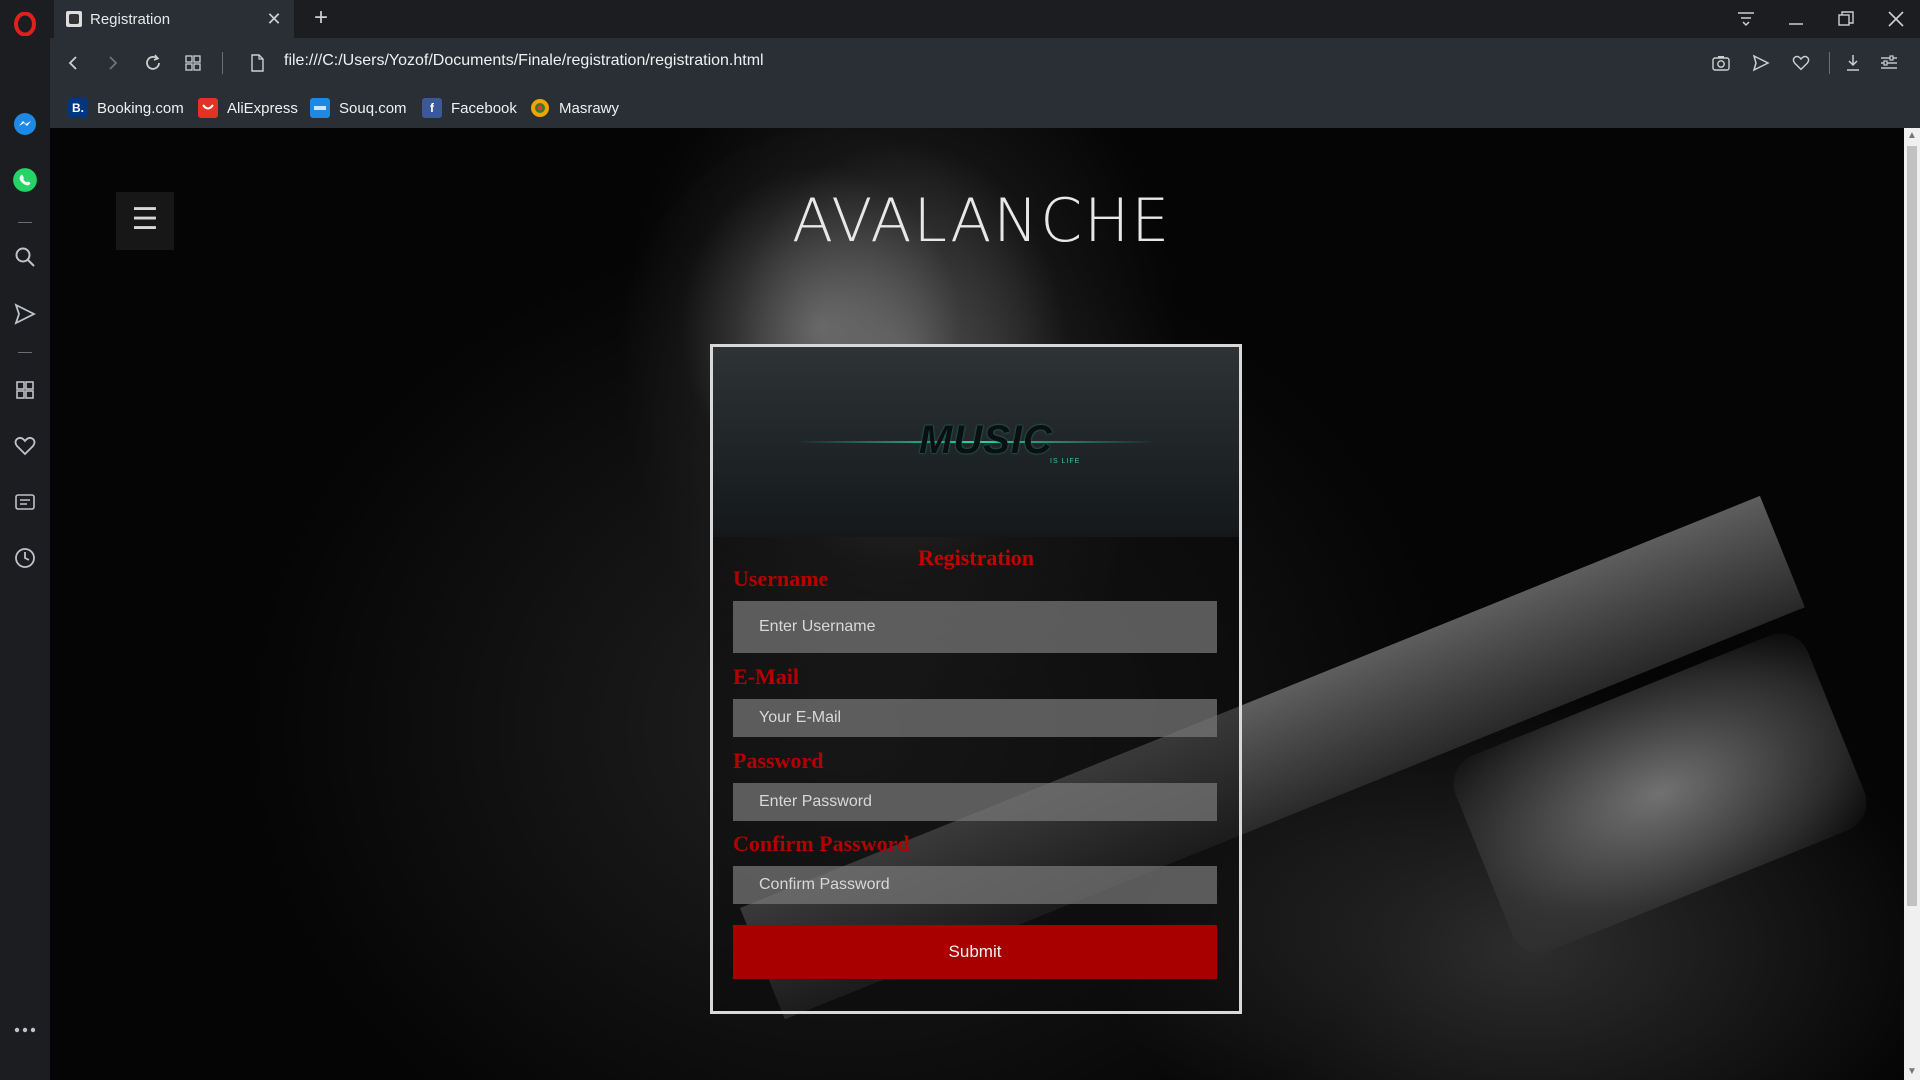  What do you see at coordinates (73, 63) in the screenshot?
I see `back-button` at bounding box center [73, 63].